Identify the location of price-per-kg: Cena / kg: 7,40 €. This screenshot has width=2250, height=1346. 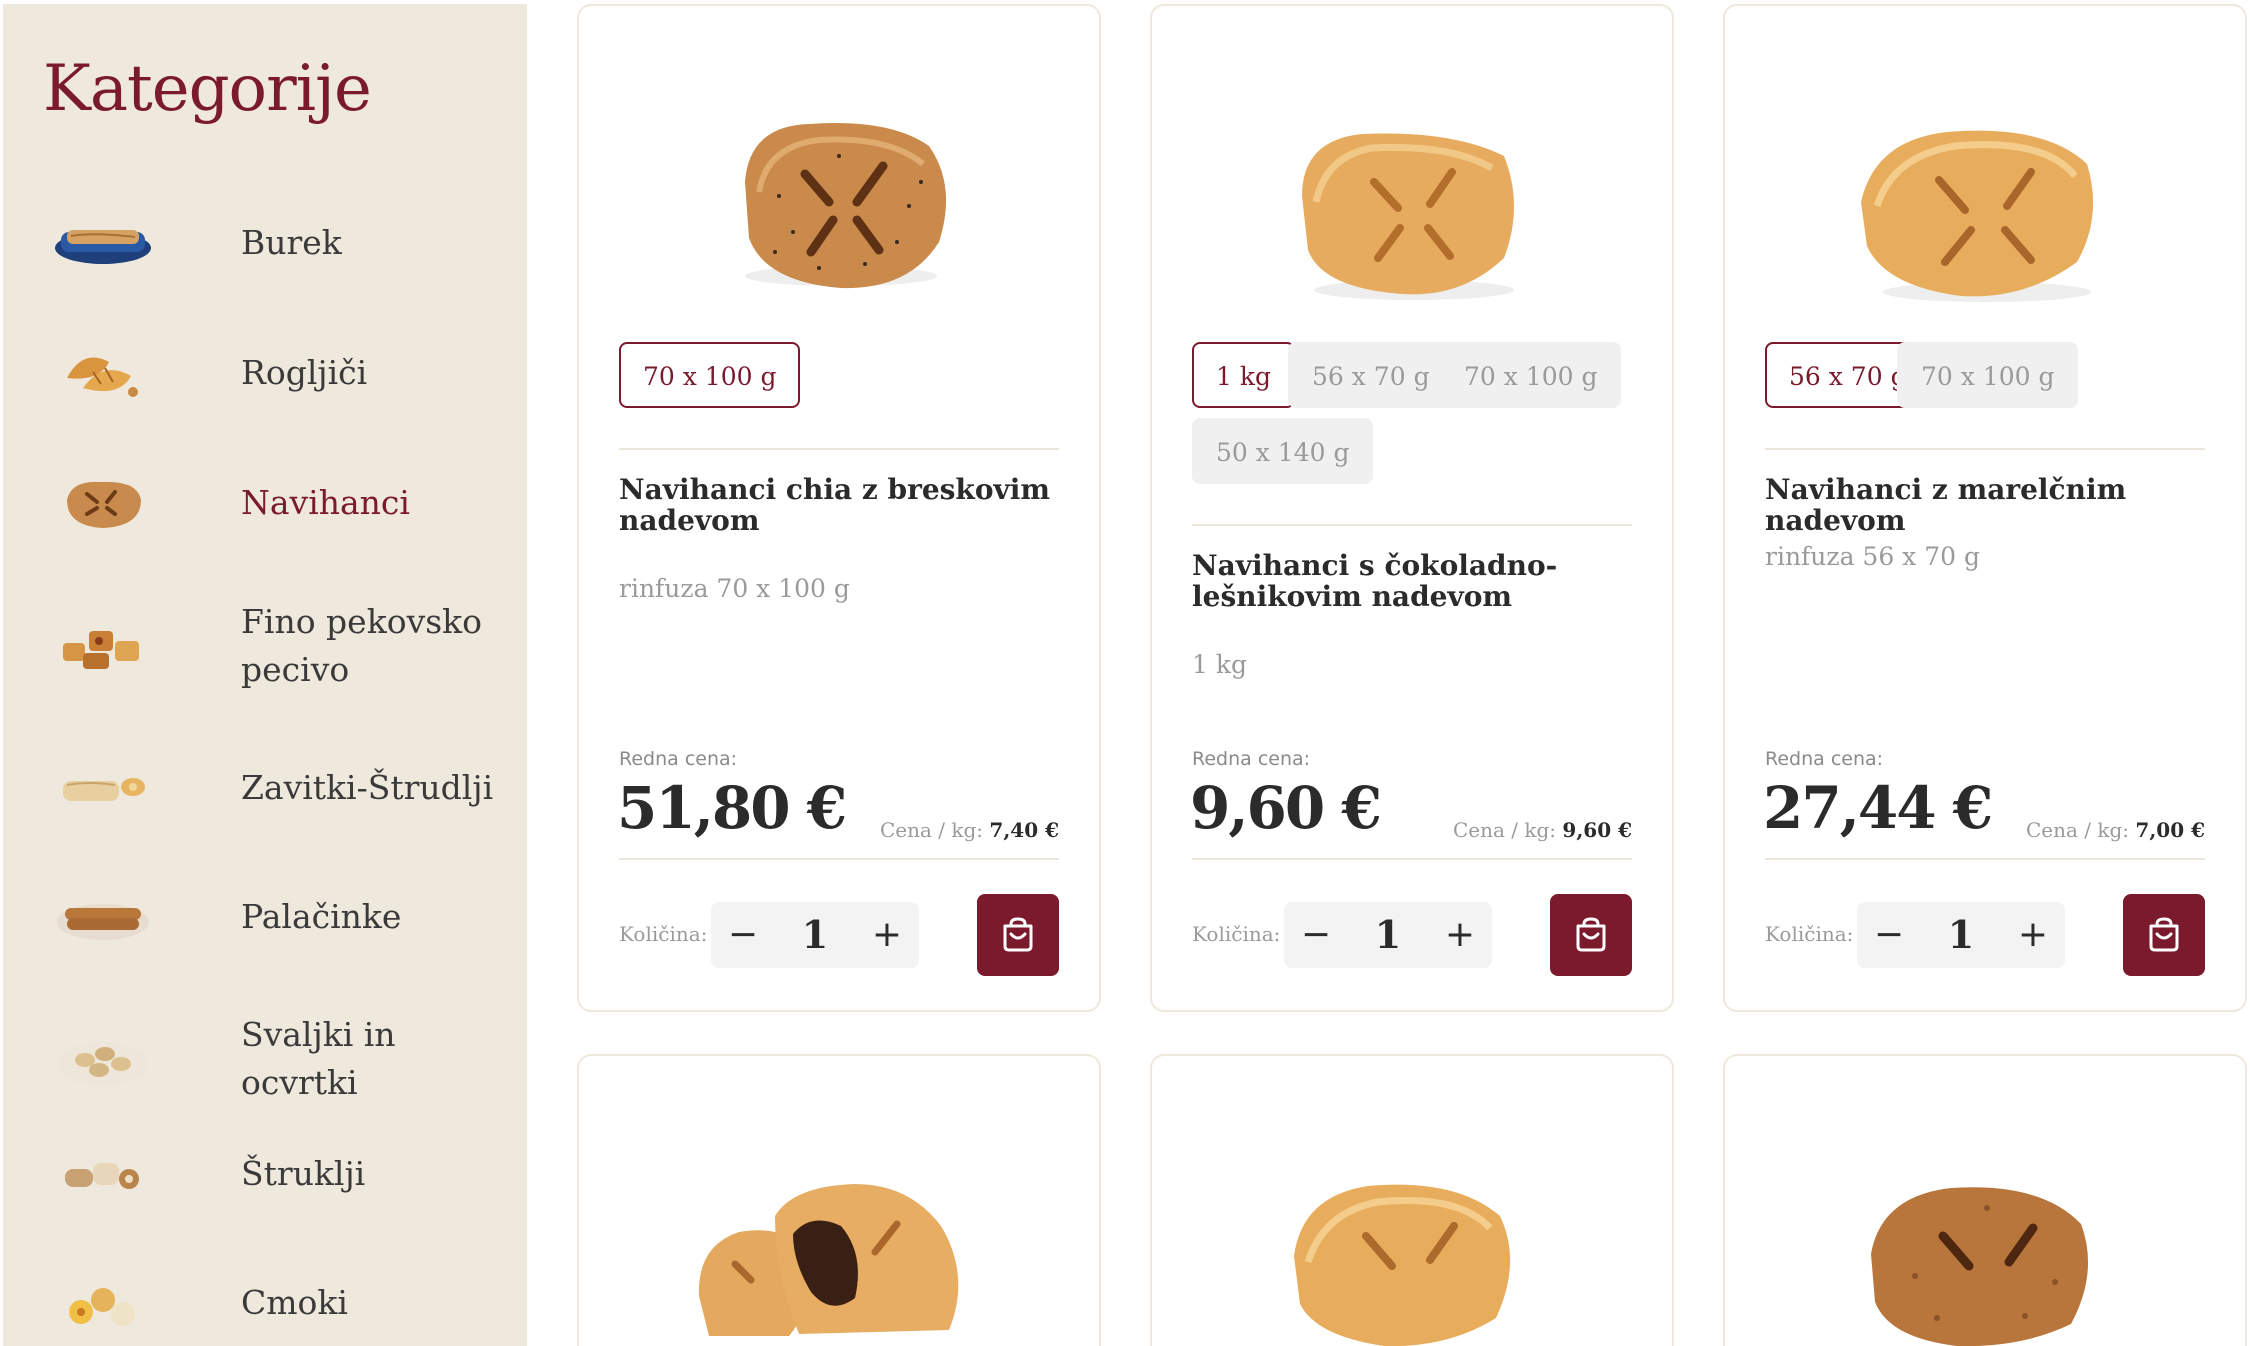
(969, 830).